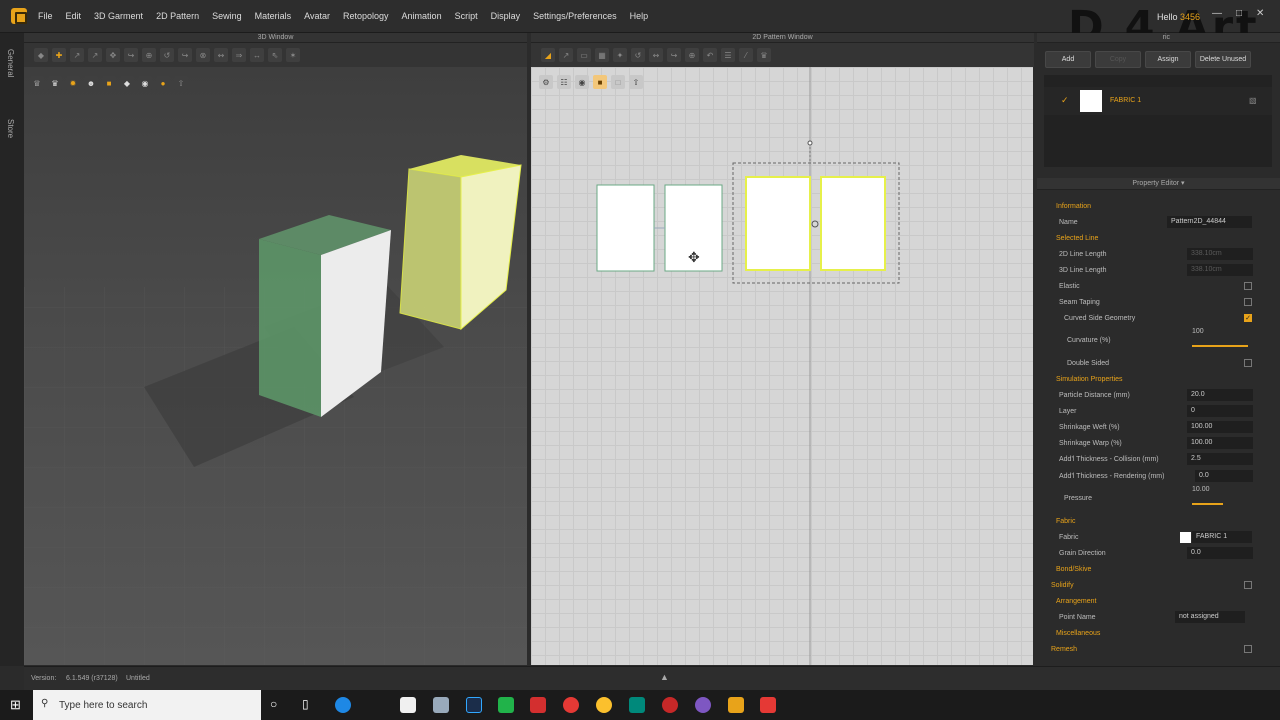 This screenshot has width=1280, height=720. What do you see at coordinates (506, 705) in the screenshot?
I see `camtasia-icon` at bounding box center [506, 705].